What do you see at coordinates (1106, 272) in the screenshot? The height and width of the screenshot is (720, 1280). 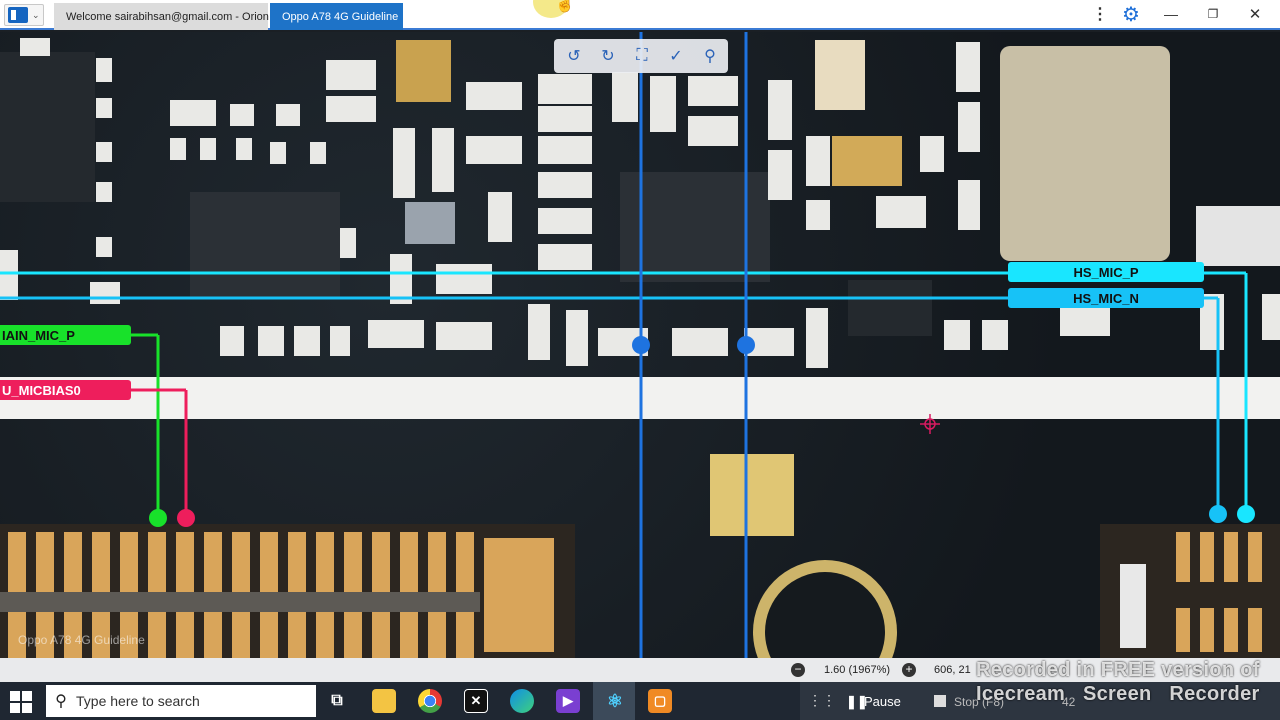 I see `net-label-hs-mic-p: HS_MIC_P` at bounding box center [1106, 272].